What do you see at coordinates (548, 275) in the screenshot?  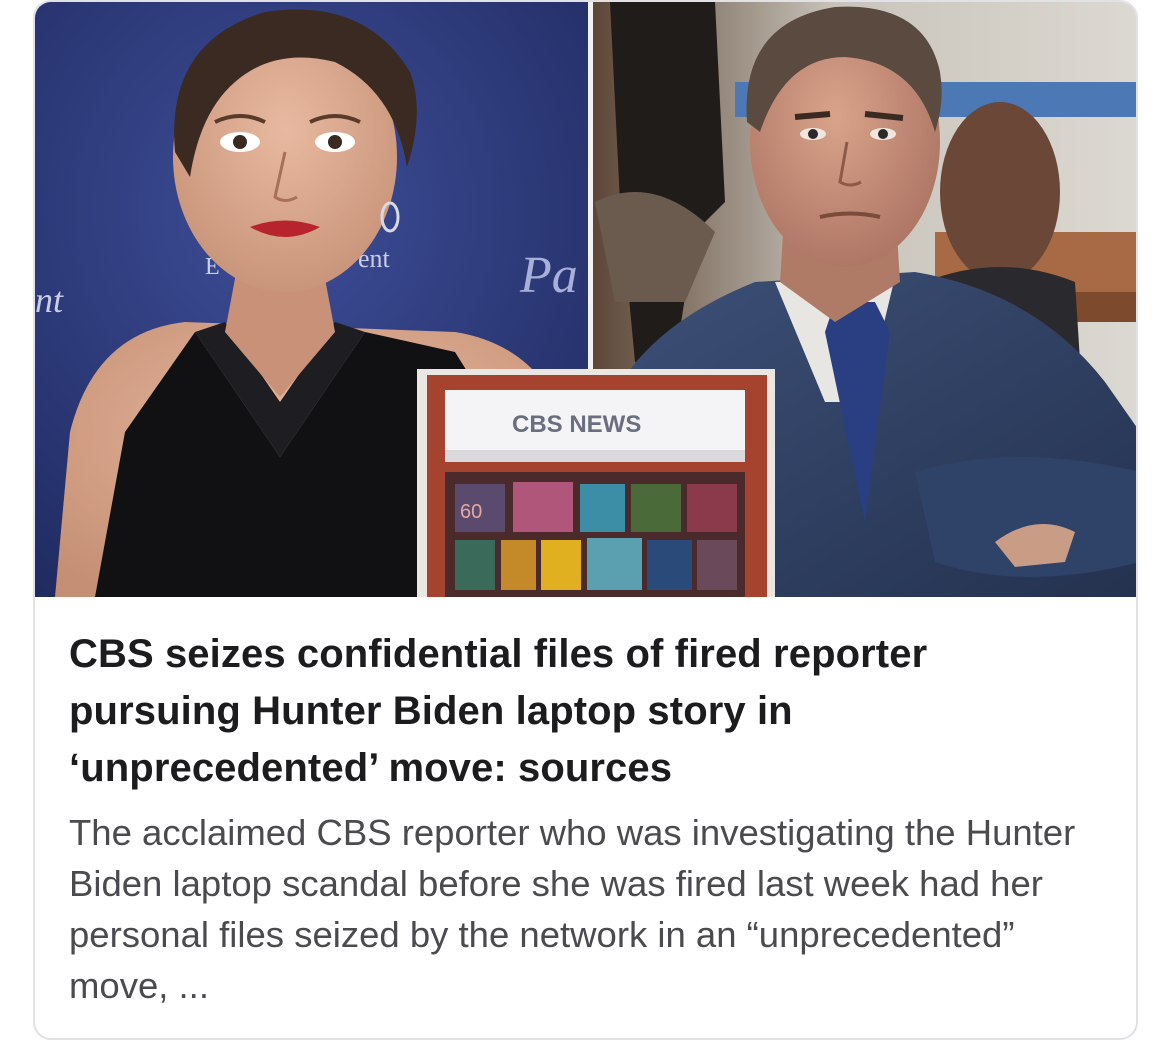 I see `backdrop-fragment-4: Pa` at bounding box center [548, 275].